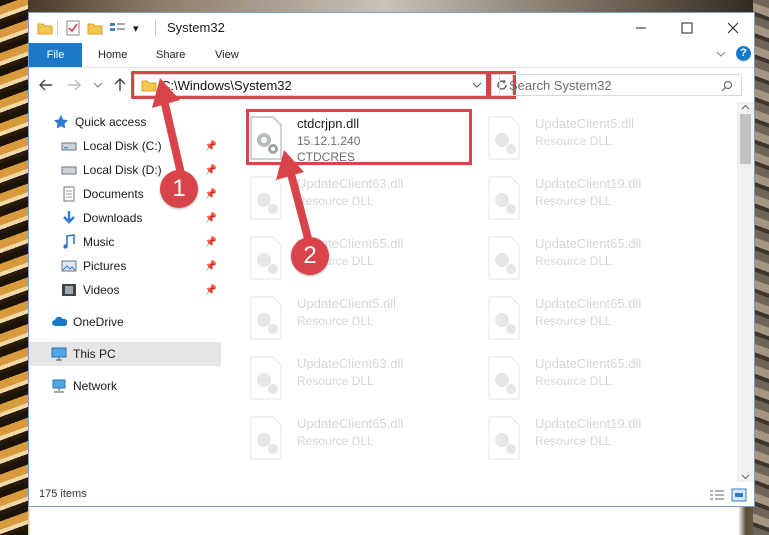 The height and width of the screenshot is (535, 769). I want to click on nav-label: Videos, so click(101, 290).